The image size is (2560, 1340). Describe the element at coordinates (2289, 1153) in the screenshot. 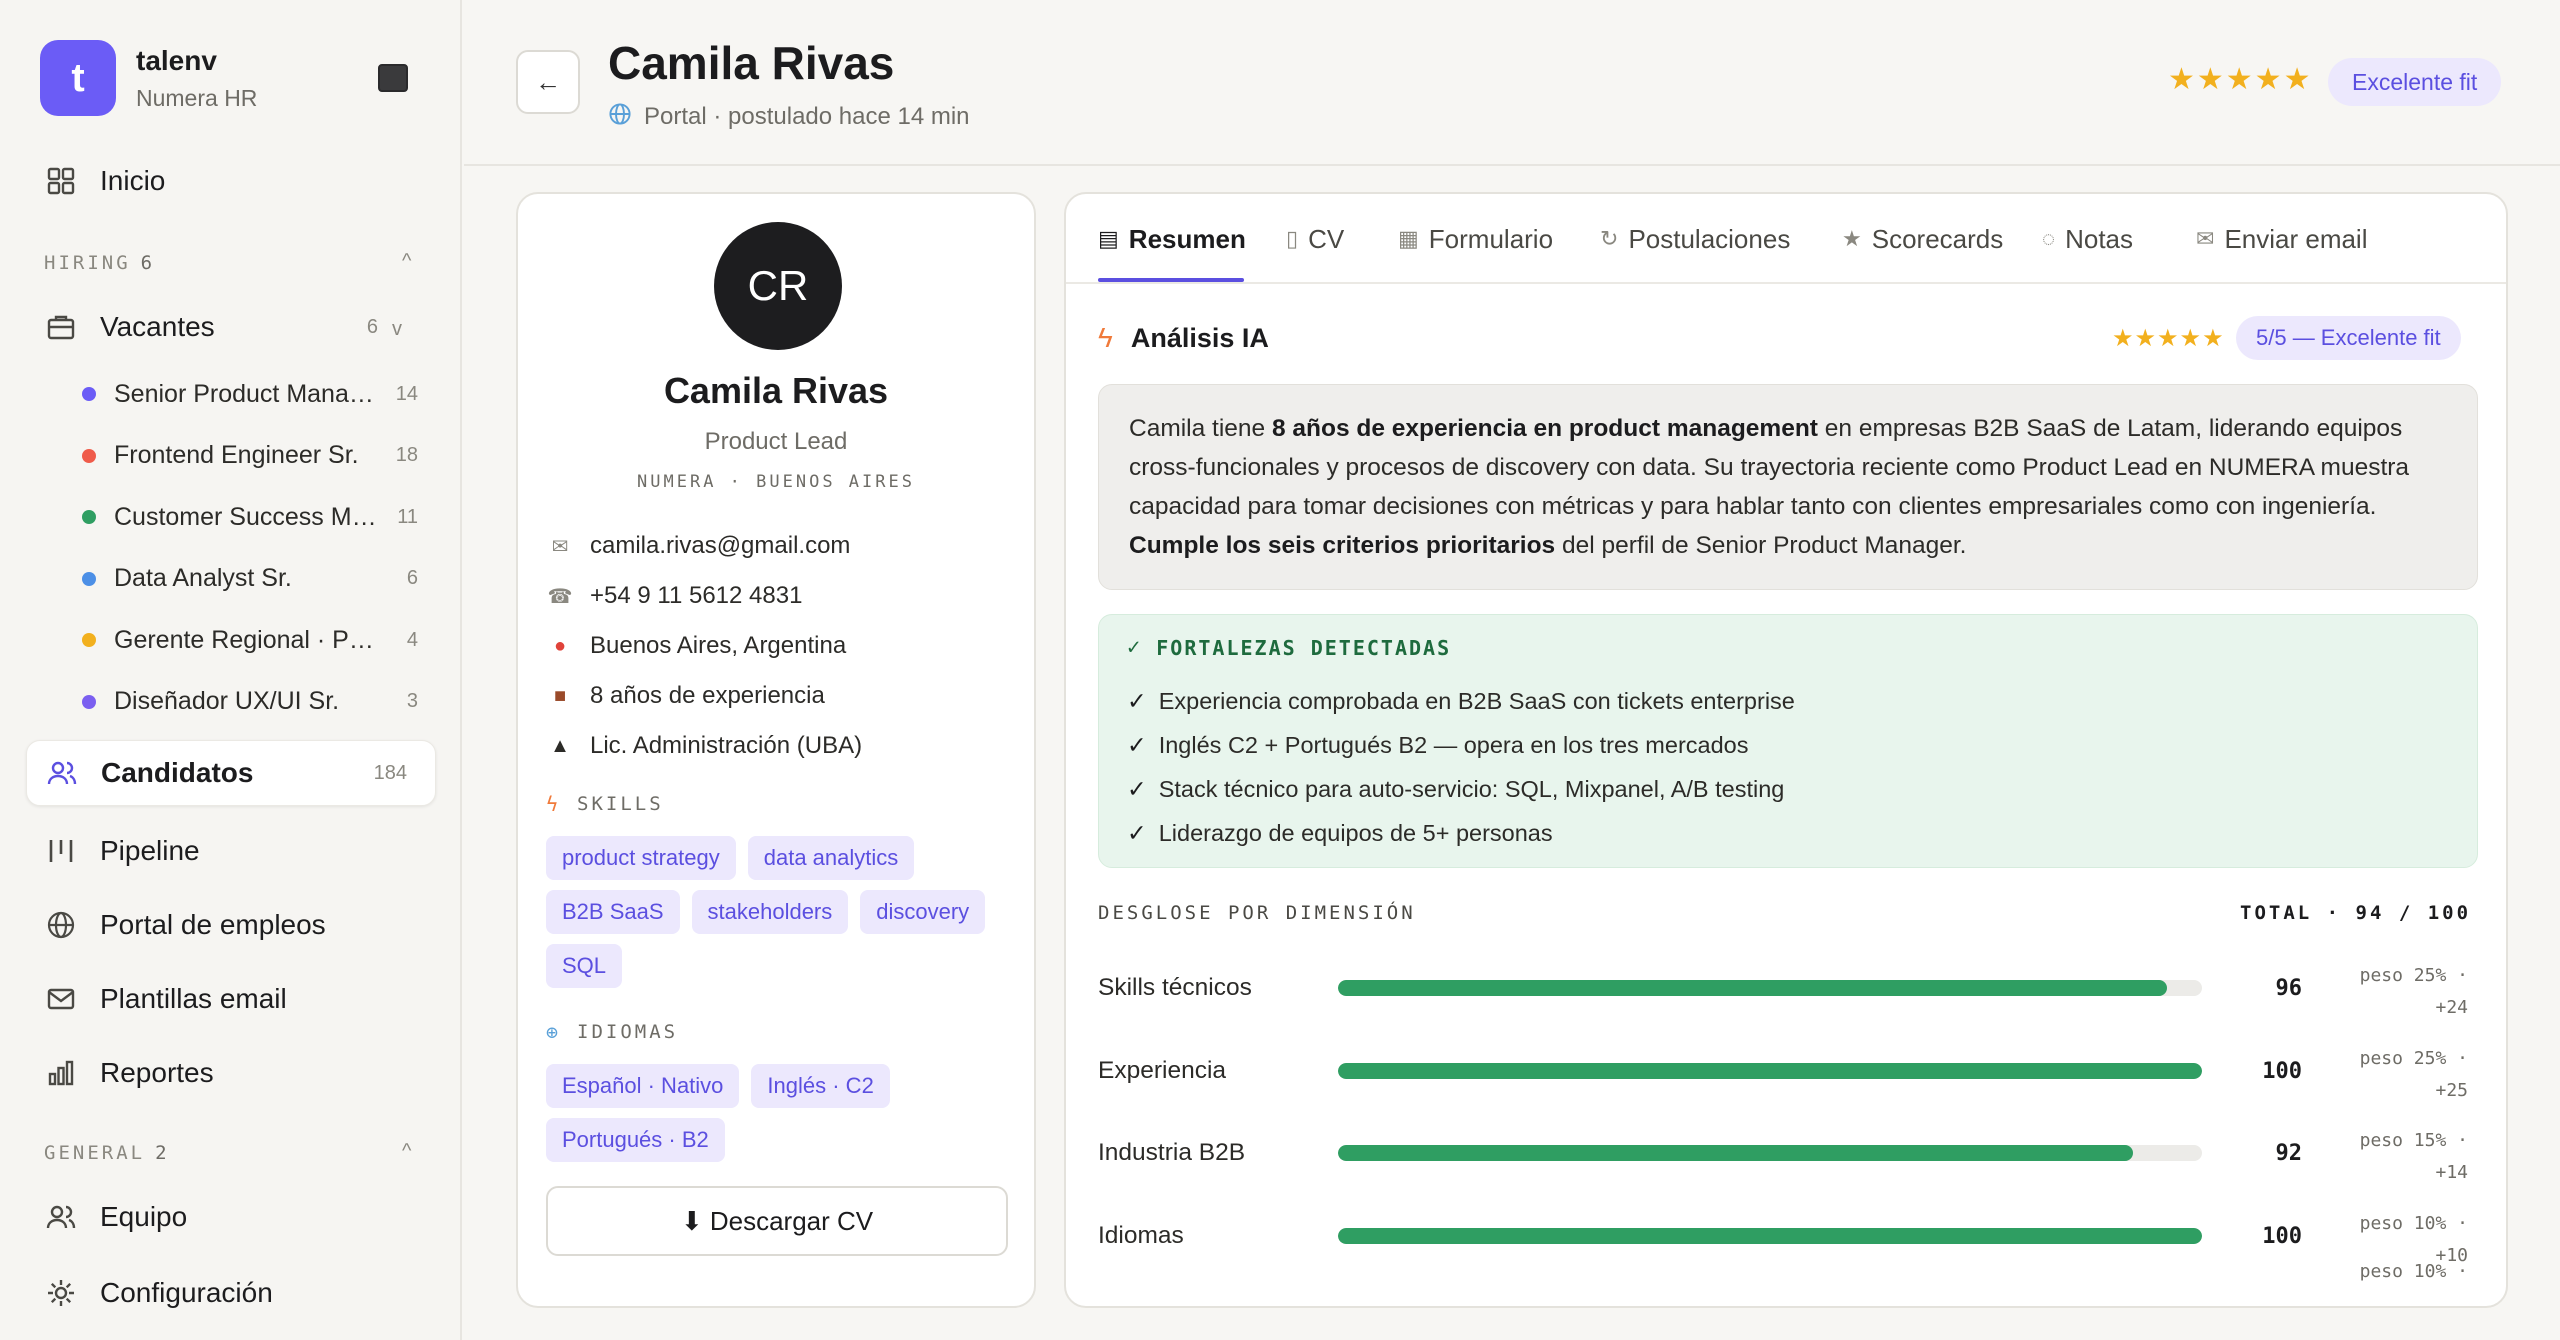

I see `dimension-score: 92` at that location.